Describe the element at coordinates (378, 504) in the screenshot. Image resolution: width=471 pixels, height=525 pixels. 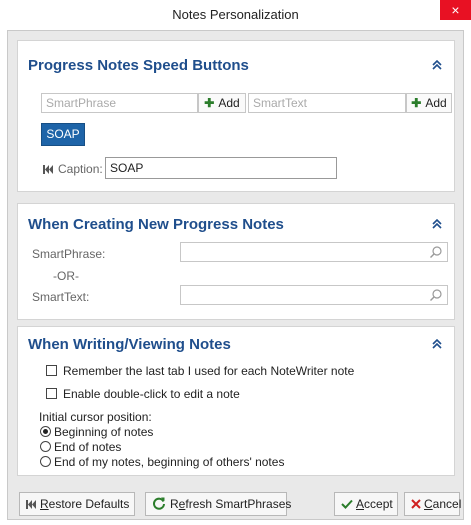
I see `accept-label: ccept` at that location.